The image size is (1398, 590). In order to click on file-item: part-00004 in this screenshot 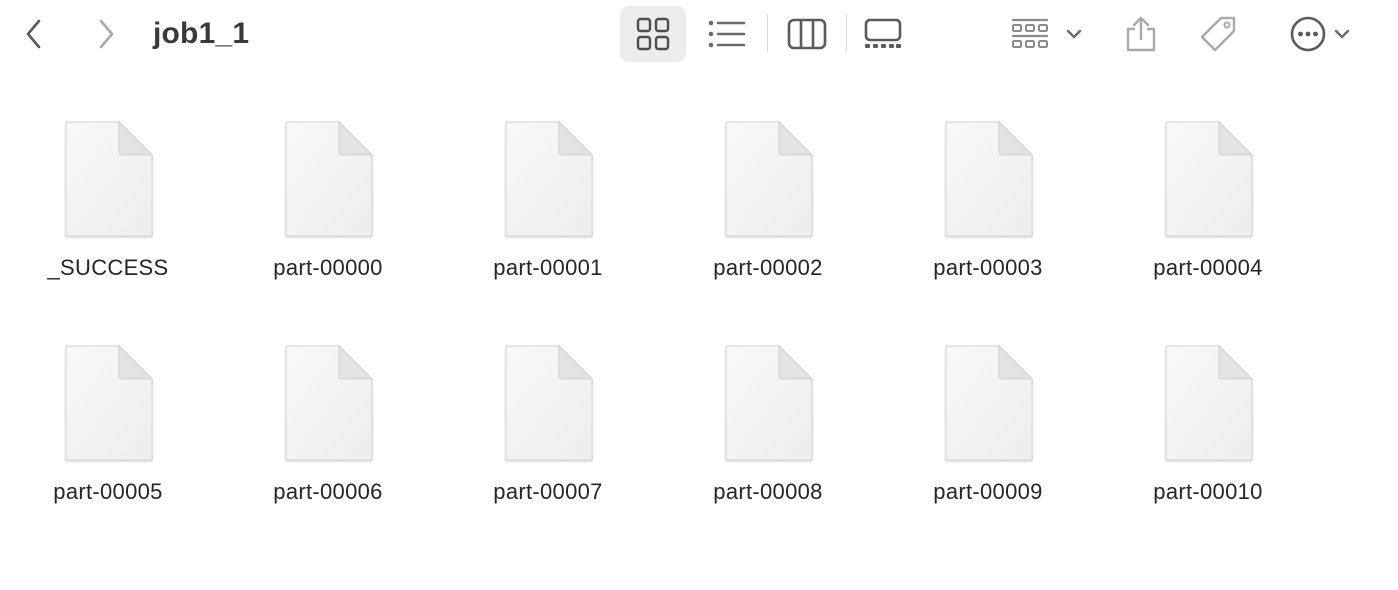, I will do `click(1210, 210)`.